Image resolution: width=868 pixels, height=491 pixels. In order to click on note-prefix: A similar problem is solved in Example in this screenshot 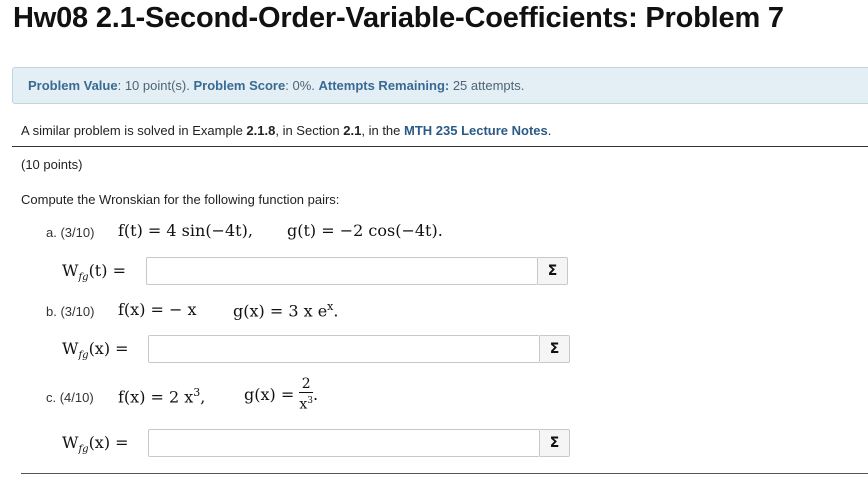, I will do `click(134, 130)`.